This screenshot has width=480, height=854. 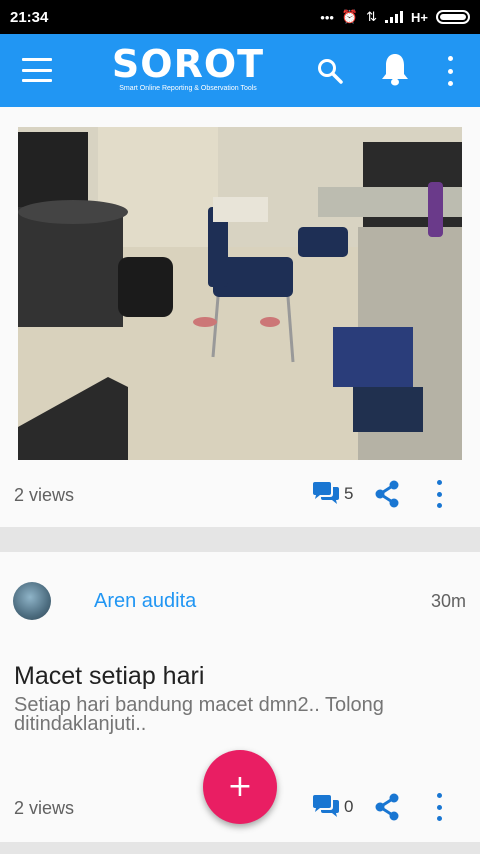 I want to click on network-type: H+, so click(x=419, y=17).